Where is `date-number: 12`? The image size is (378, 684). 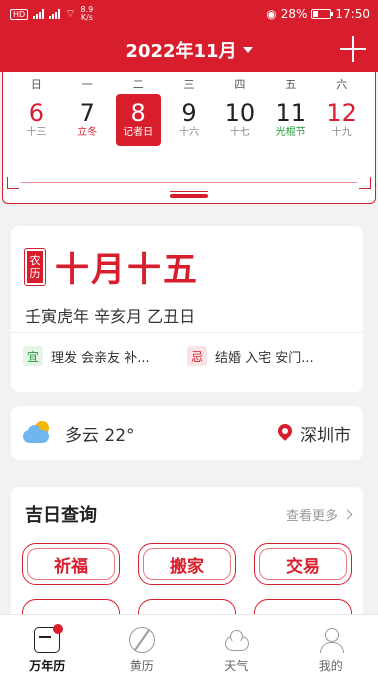 date-number: 12 is located at coordinates (341, 113).